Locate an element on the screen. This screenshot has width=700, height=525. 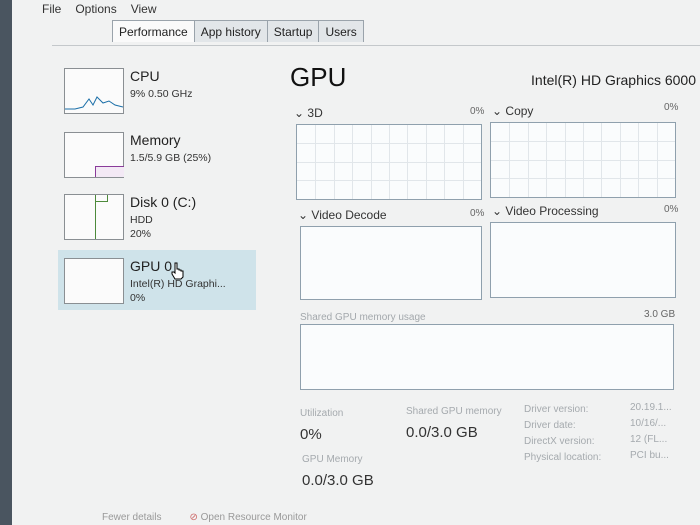
graph-copy-percent: 0% is located at coordinates (671, 107).